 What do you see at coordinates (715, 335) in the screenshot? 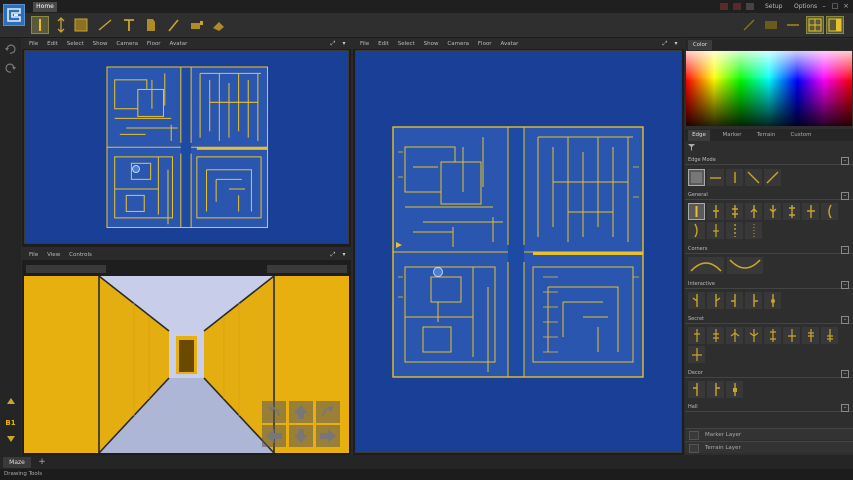
I see `secret-door-b` at bounding box center [715, 335].